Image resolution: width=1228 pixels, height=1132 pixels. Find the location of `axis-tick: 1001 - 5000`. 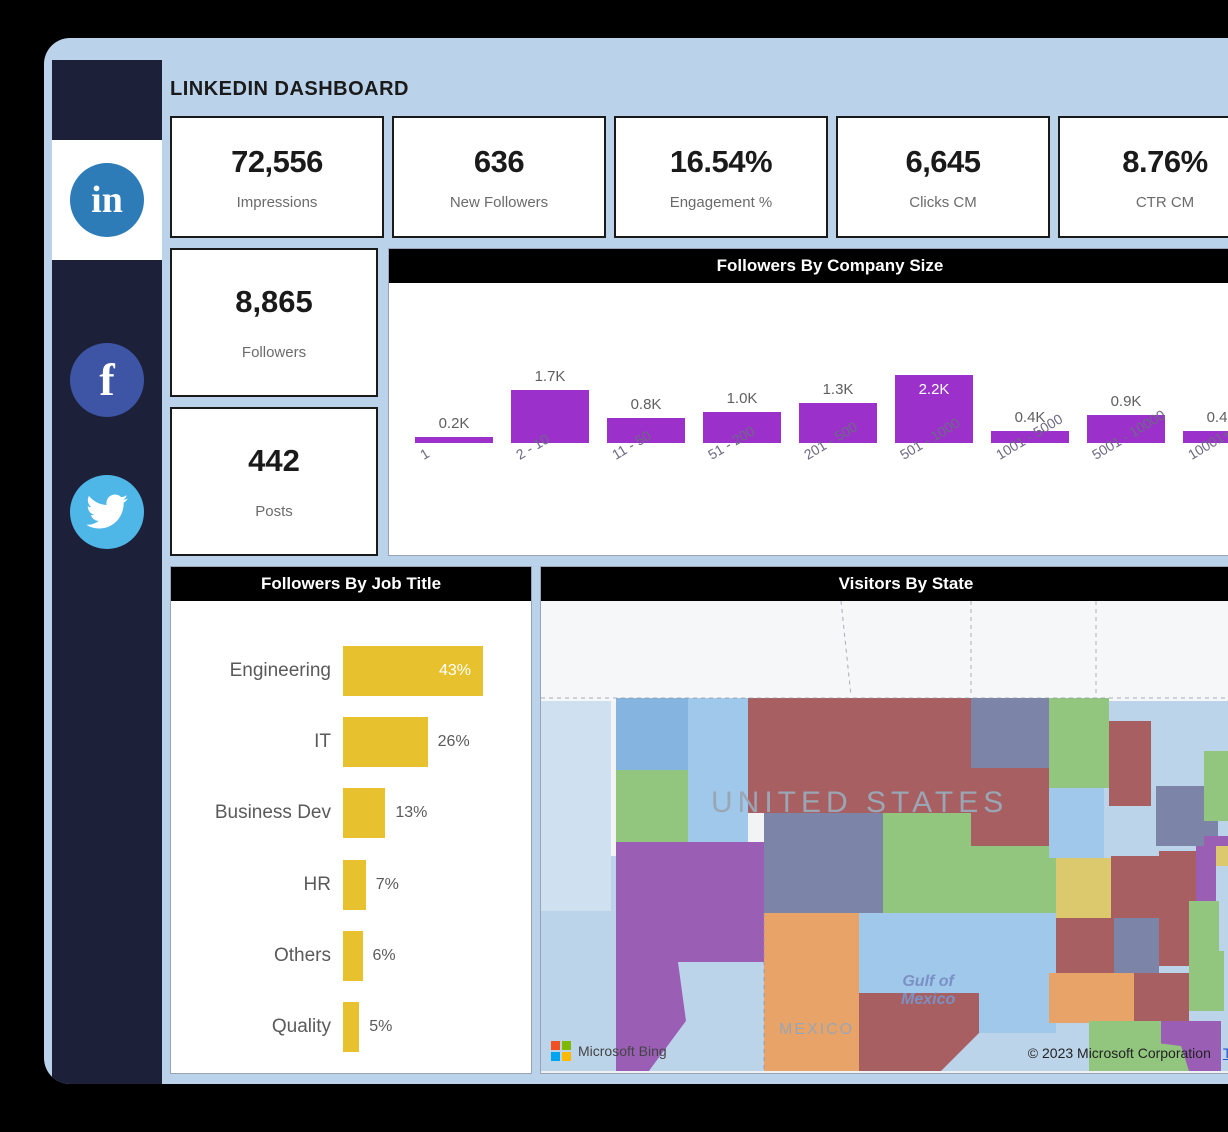

axis-tick: 1001 - 5000 is located at coordinates (1029, 436).